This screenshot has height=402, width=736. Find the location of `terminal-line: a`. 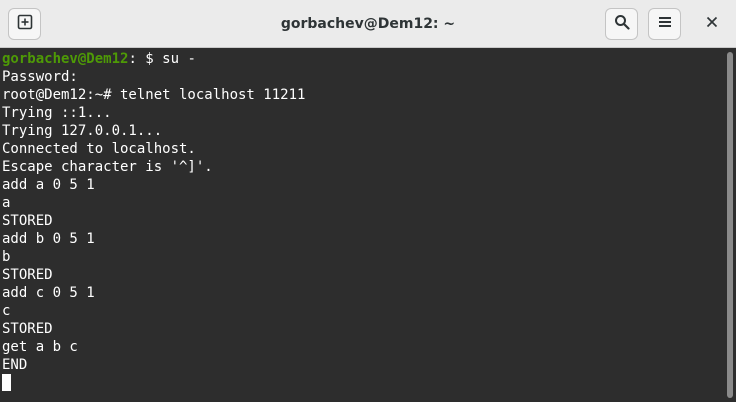

terminal-line: a is located at coordinates (6, 203).